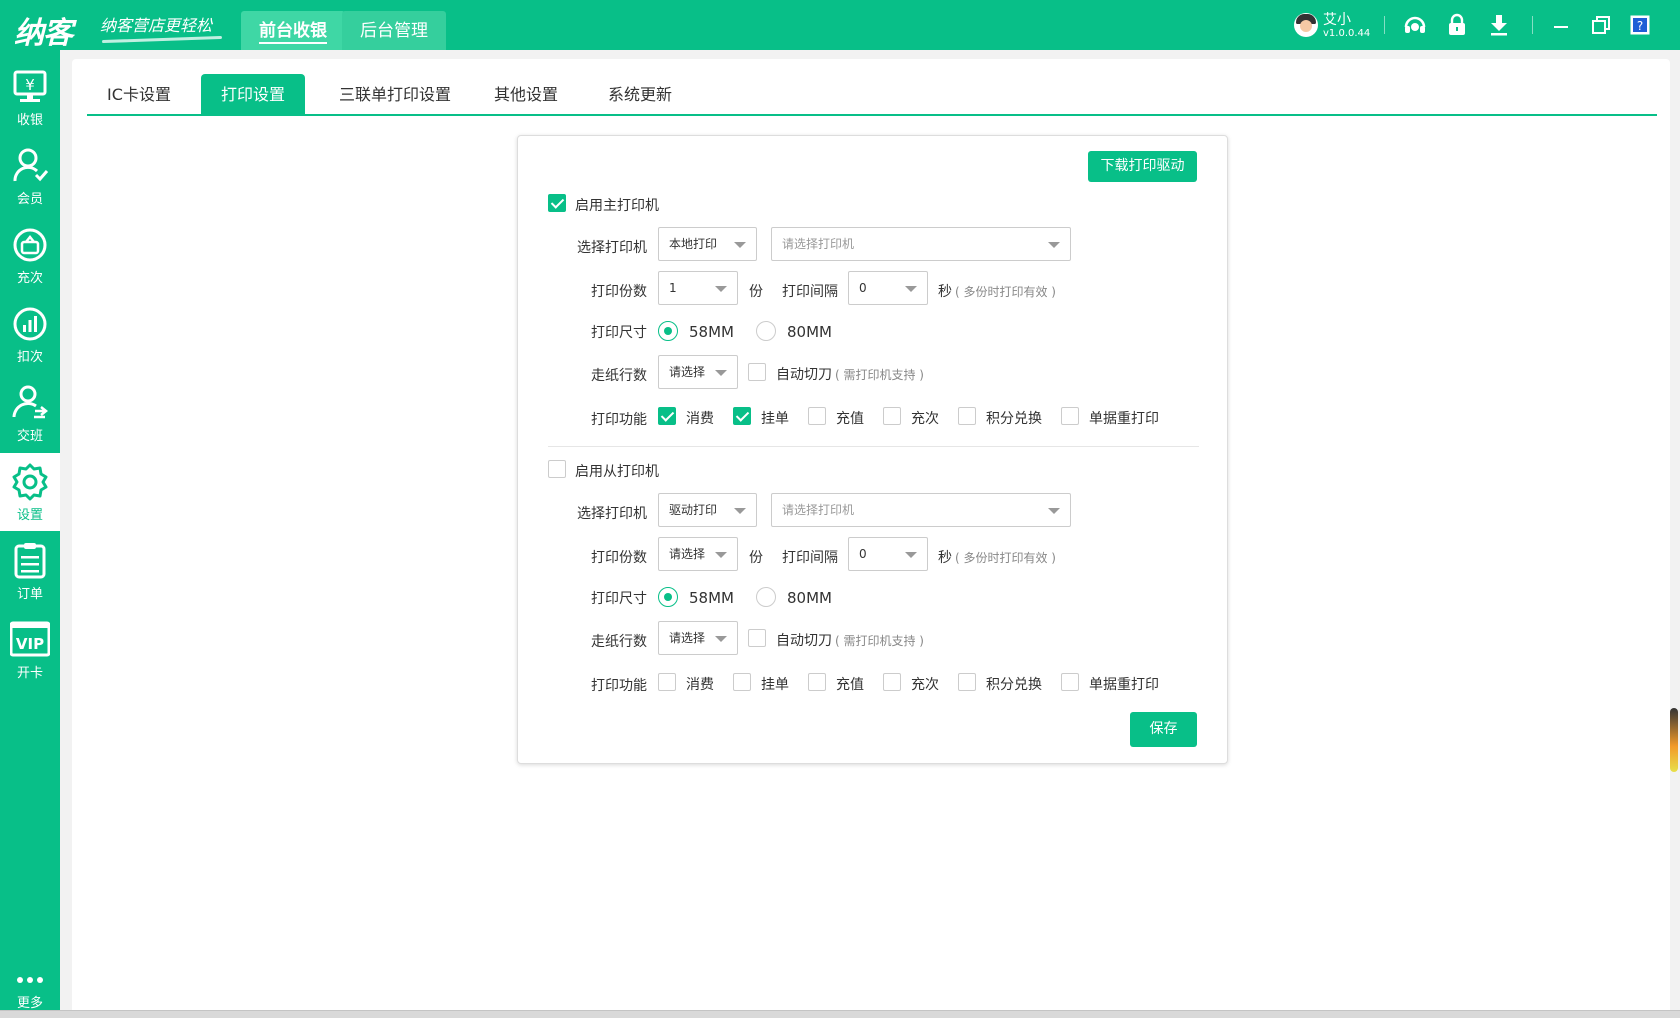 The width and height of the screenshot is (1680, 1018). What do you see at coordinates (888, 288) in the screenshot?
I see `main-interval-select: 0` at bounding box center [888, 288].